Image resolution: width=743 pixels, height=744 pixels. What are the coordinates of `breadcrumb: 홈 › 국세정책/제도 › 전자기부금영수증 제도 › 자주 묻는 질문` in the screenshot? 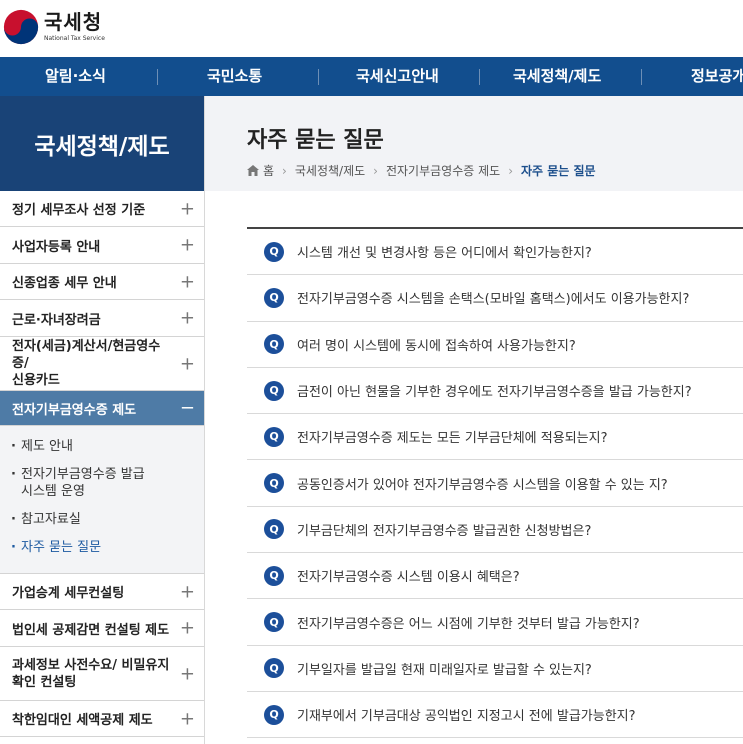 It's located at (495, 170).